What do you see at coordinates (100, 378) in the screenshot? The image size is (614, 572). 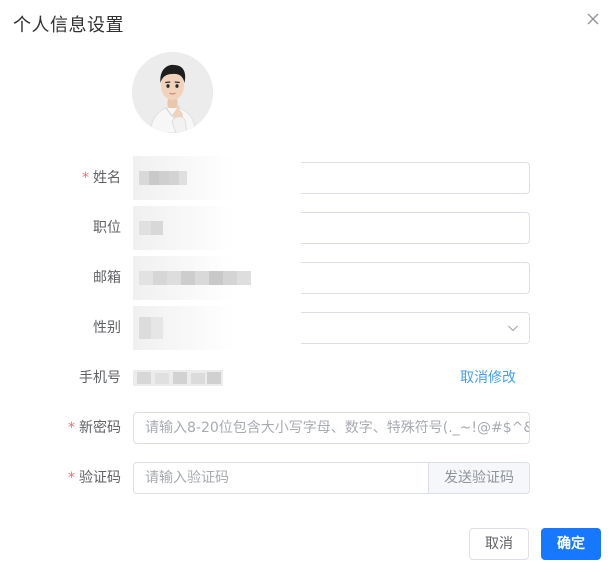 I see `phone-label: 手机号` at bounding box center [100, 378].